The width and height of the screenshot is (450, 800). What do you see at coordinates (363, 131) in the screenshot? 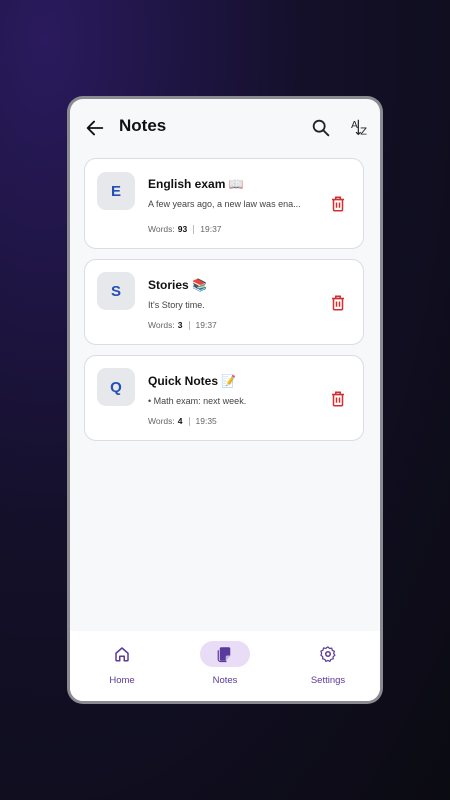
I see `svg-text: Z` at bounding box center [363, 131].